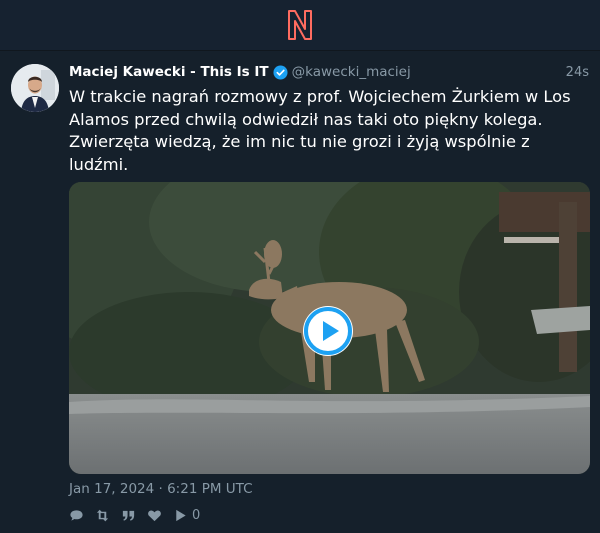 Image resolution: width=600 pixels, height=533 pixels. I want to click on author-display-name: Maciej Kawecki - This Is IT, so click(169, 72).